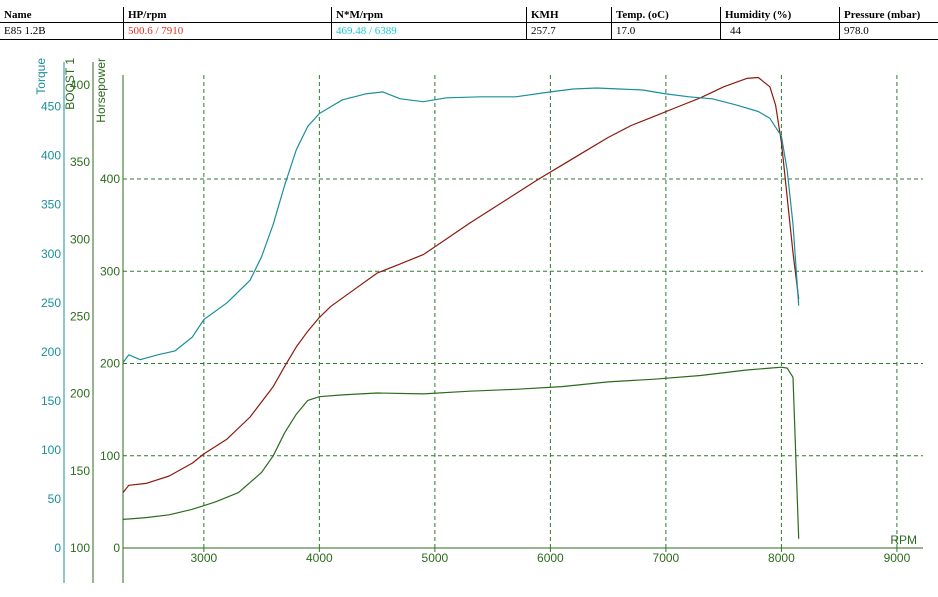 The height and width of the screenshot is (597, 938). Describe the element at coordinates (101, 90) in the screenshot. I see `hp-axis-title: Horsepower` at that location.